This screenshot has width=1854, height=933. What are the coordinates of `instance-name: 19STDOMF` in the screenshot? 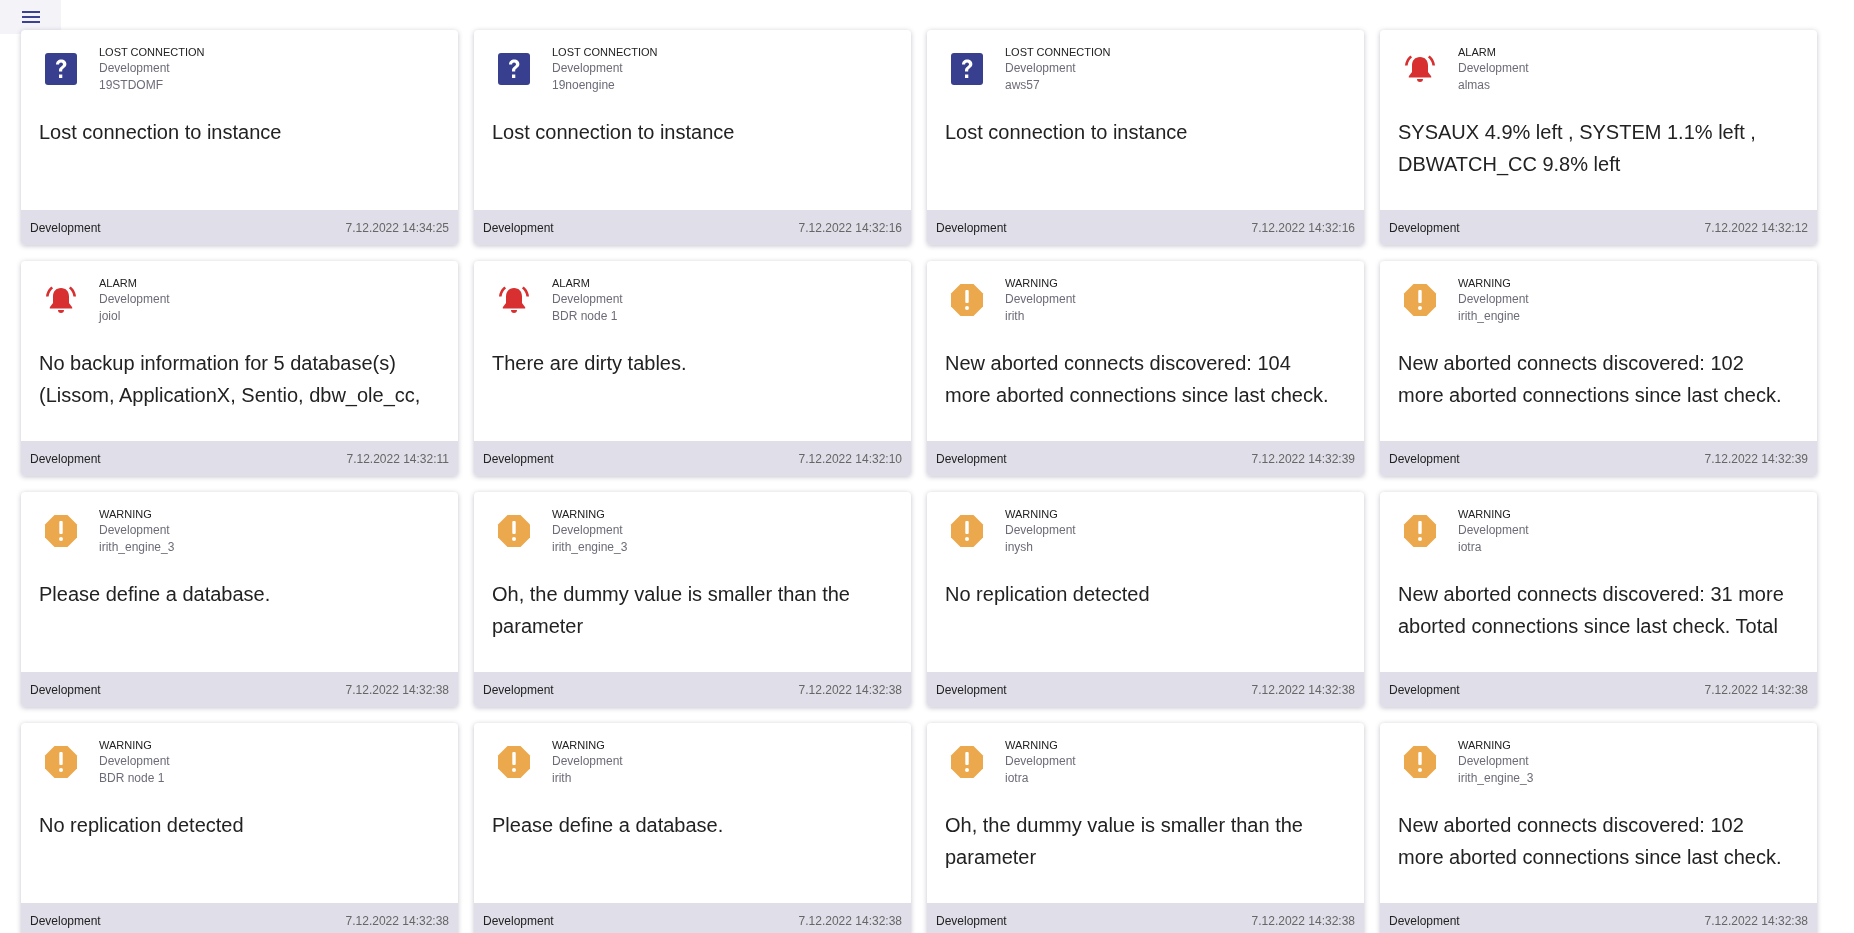 It's located at (131, 85).